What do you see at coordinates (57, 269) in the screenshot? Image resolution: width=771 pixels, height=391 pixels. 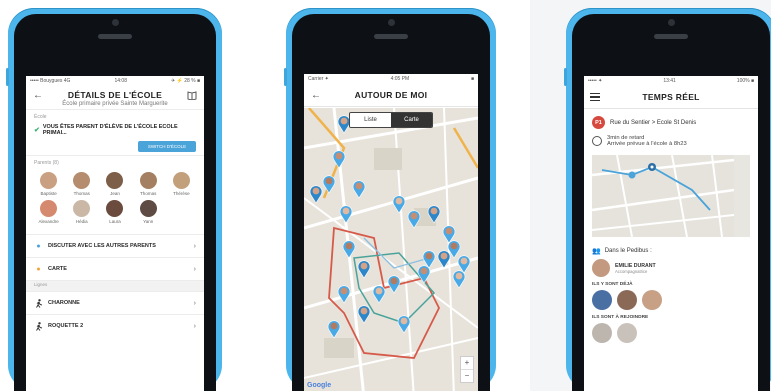 I see `menu-label: CARTE` at bounding box center [57, 269].